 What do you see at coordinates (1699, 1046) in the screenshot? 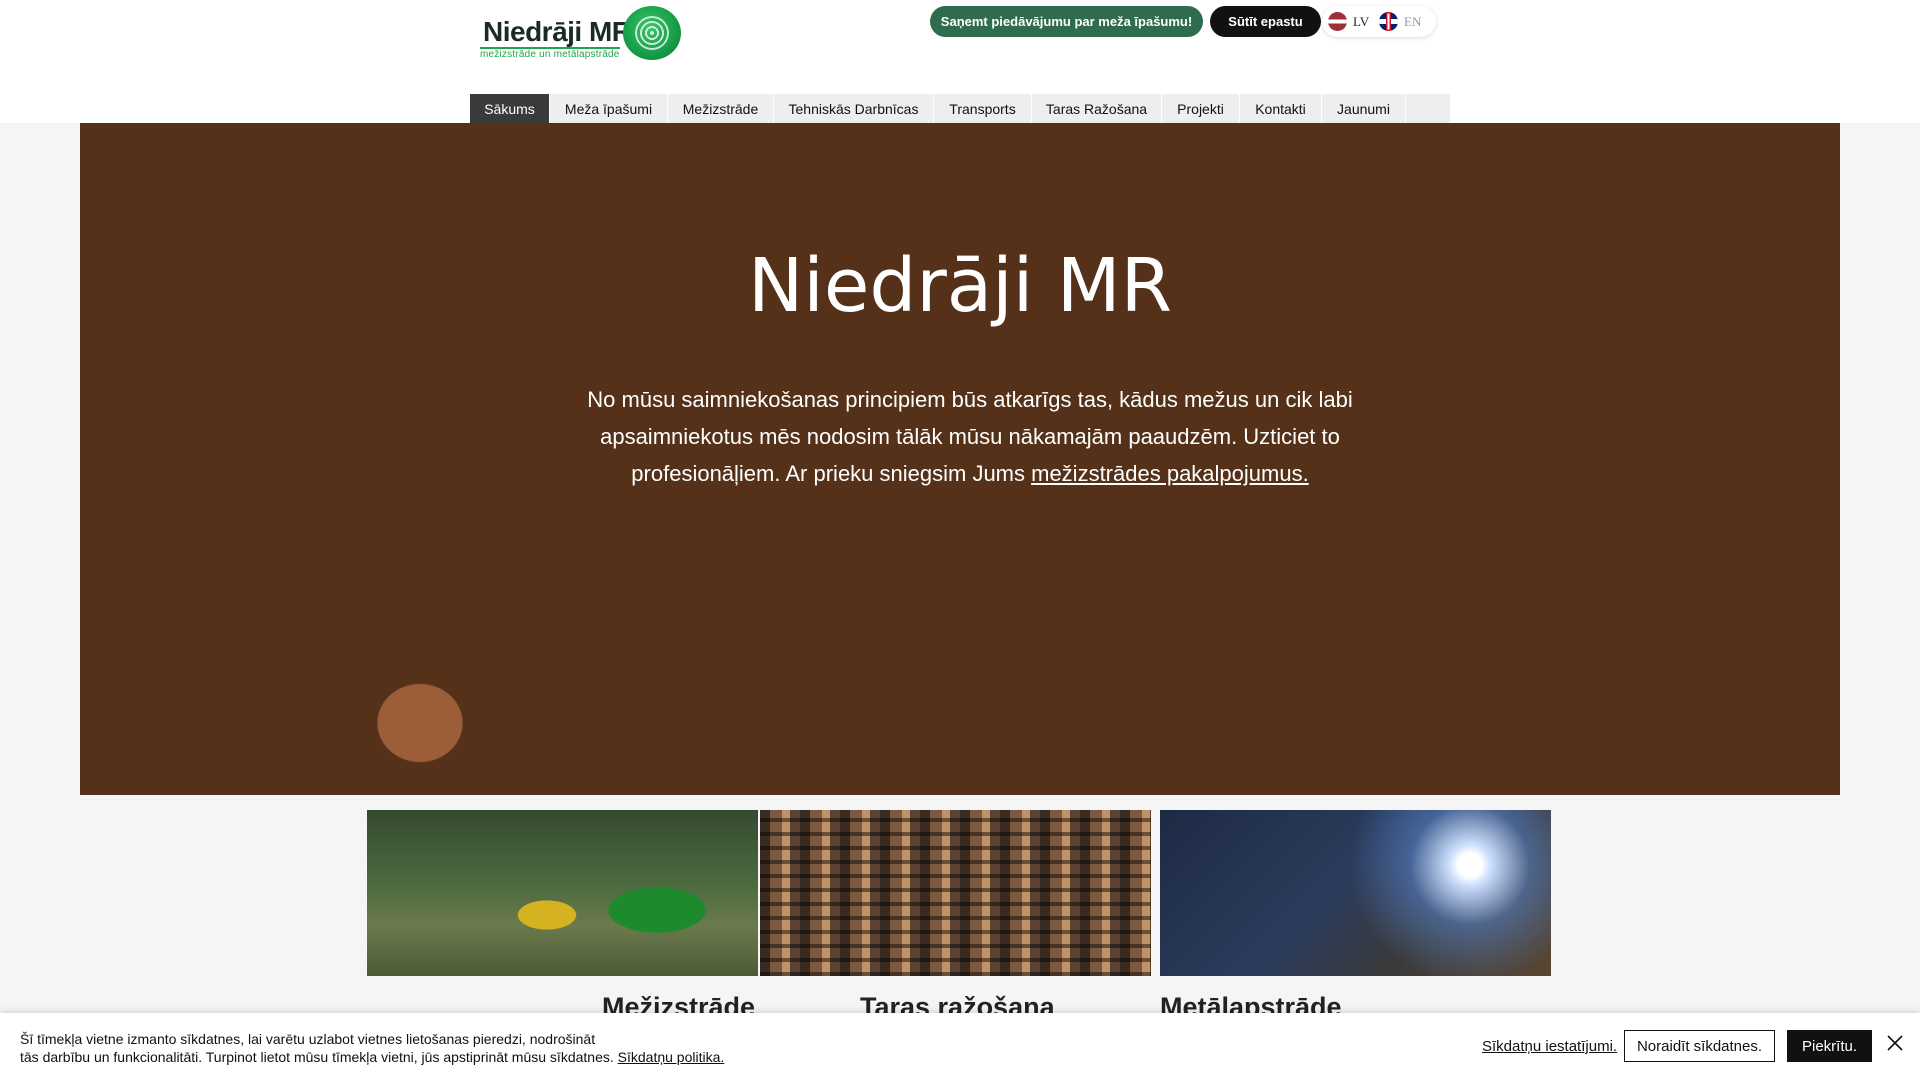
I see `reject-cookies-button: Noraidīt sīkdatnes.` at bounding box center [1699, 1046].